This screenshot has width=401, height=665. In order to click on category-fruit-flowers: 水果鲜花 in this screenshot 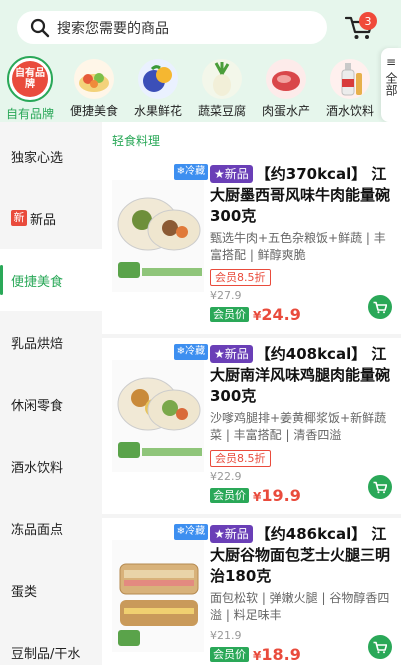, I will do `click(158, 87)`.